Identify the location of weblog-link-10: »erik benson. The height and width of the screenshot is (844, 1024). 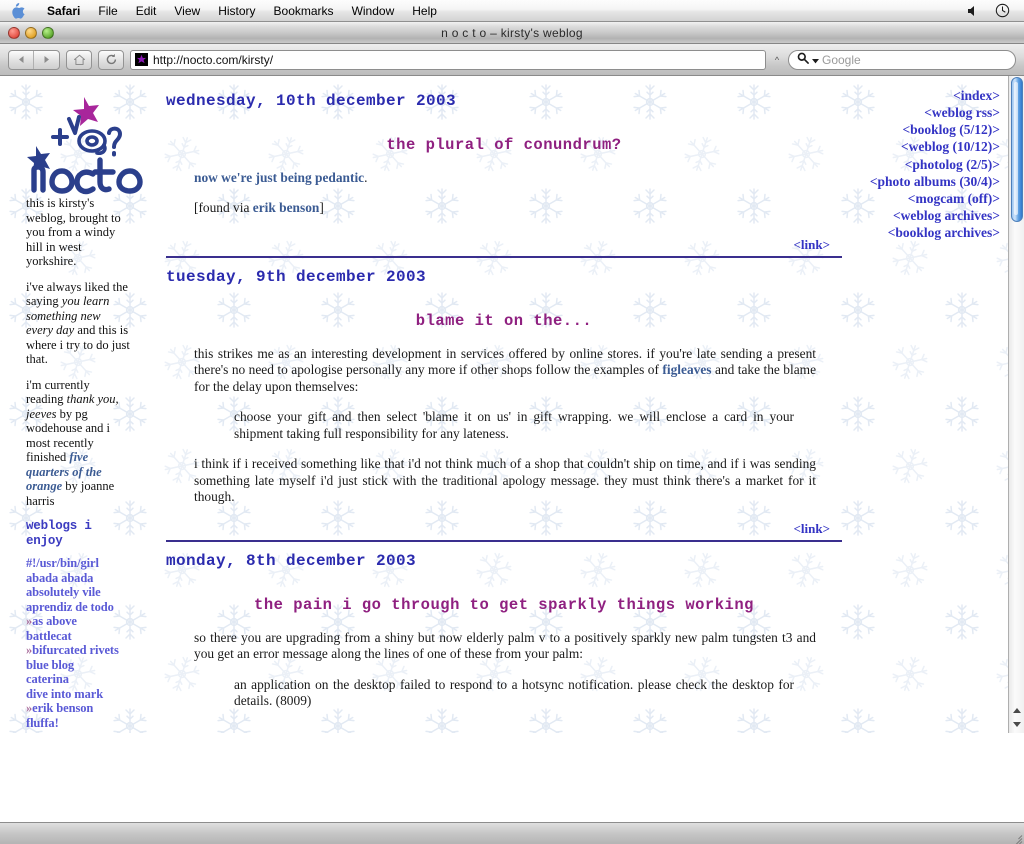
(89, 708).